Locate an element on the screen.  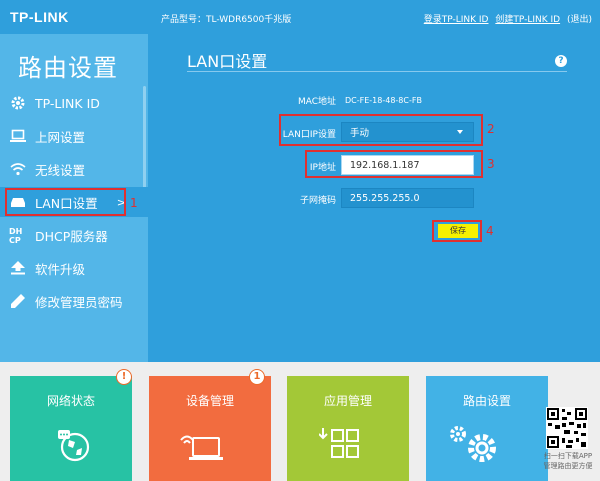
help-icon: ? is located at coordinates (561, 61).